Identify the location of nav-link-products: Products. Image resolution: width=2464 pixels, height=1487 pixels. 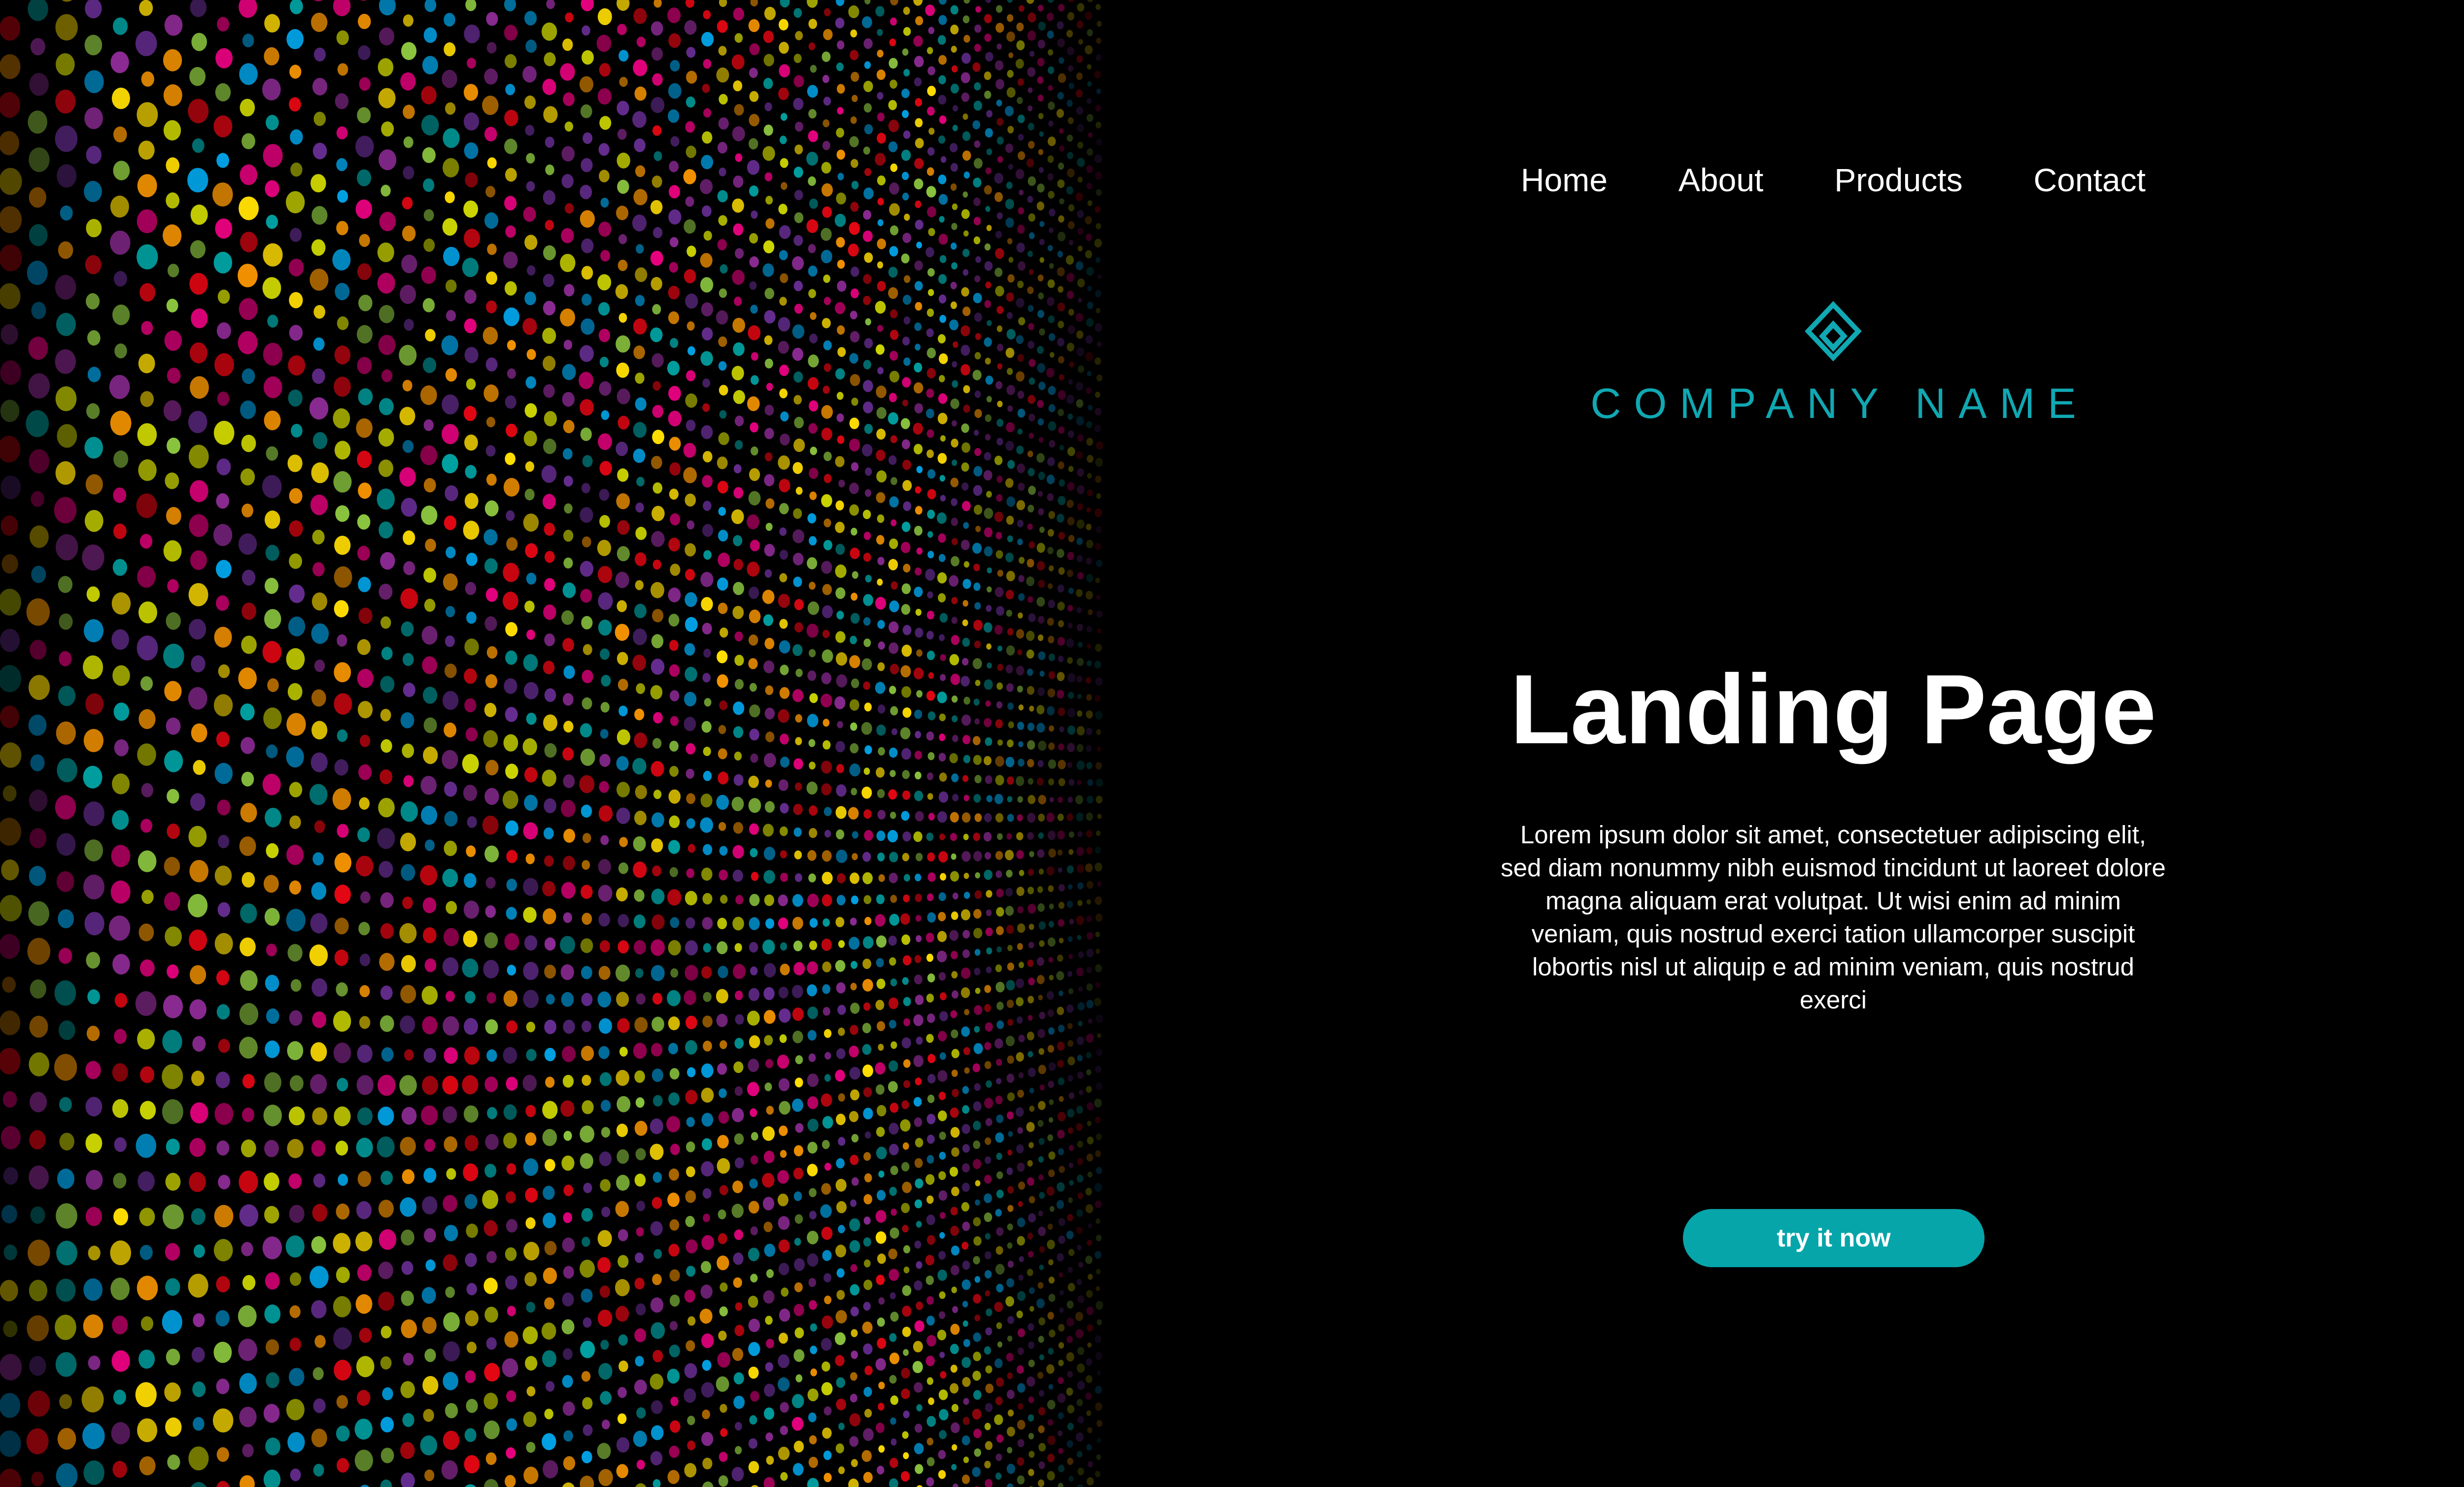
(1898, 180).